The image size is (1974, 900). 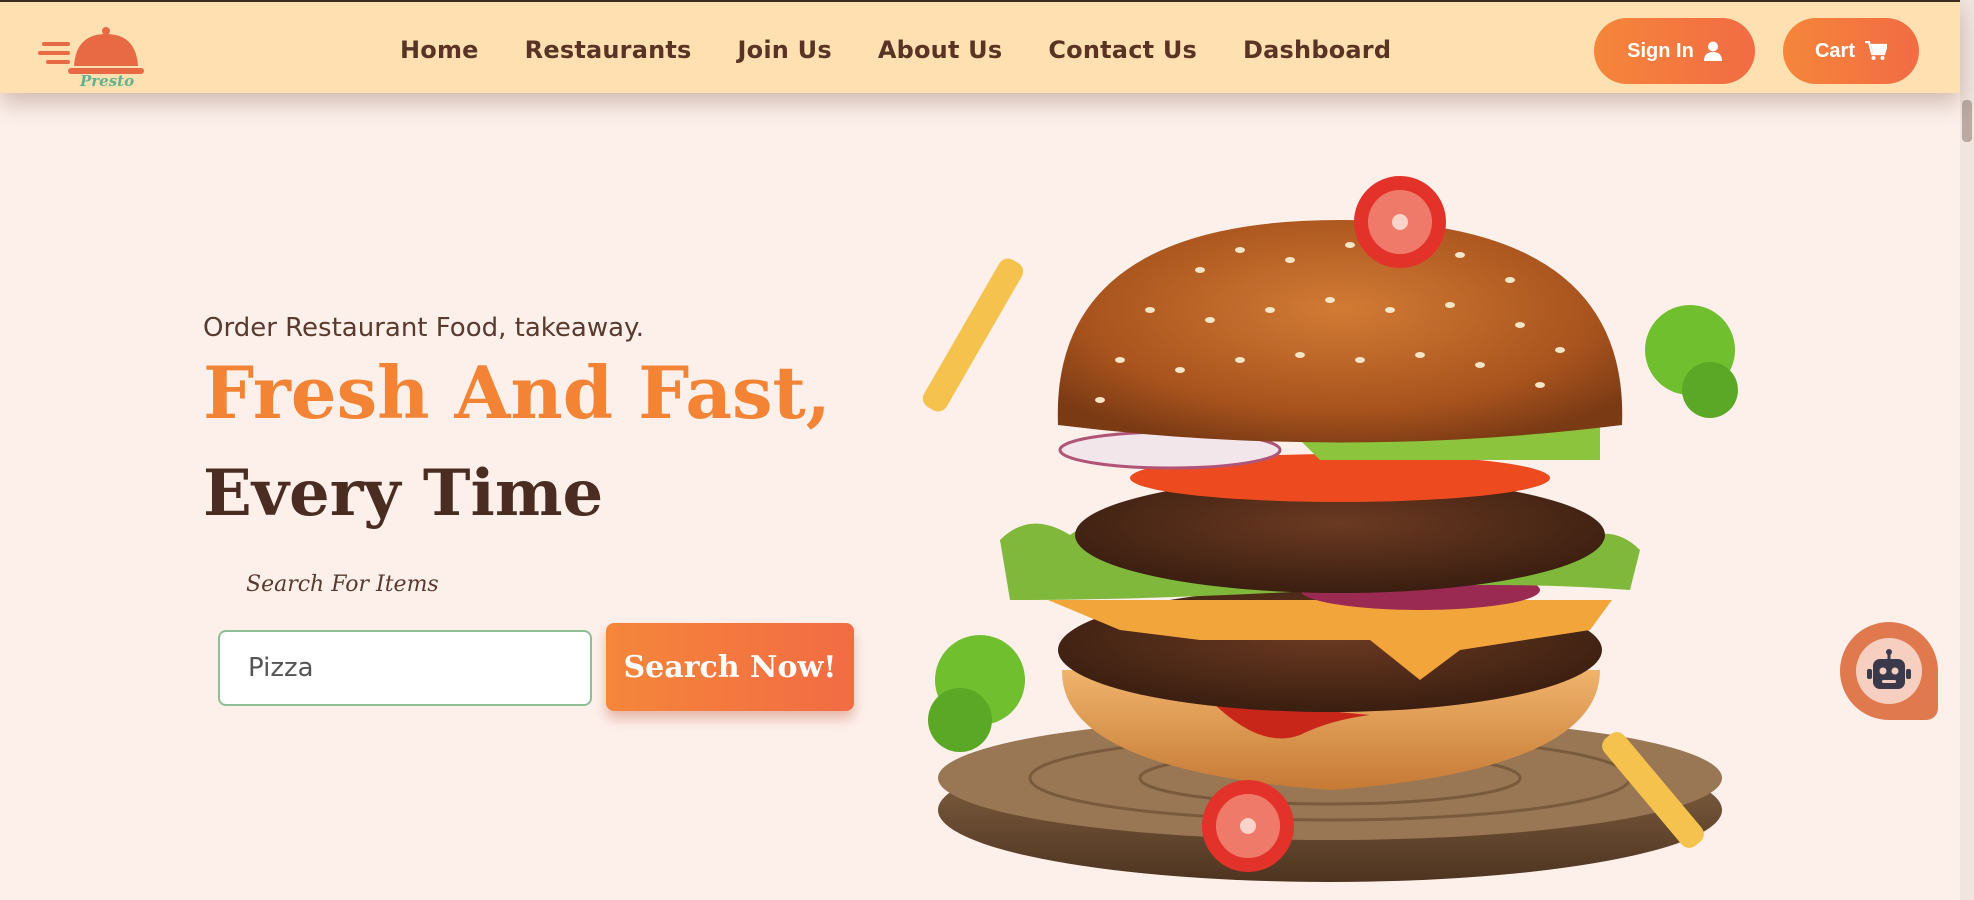 What do you see at coordinates (730, 667) in the screenshot?
I see `search-now-button: Search Now!` at bounding box center [730, 667].